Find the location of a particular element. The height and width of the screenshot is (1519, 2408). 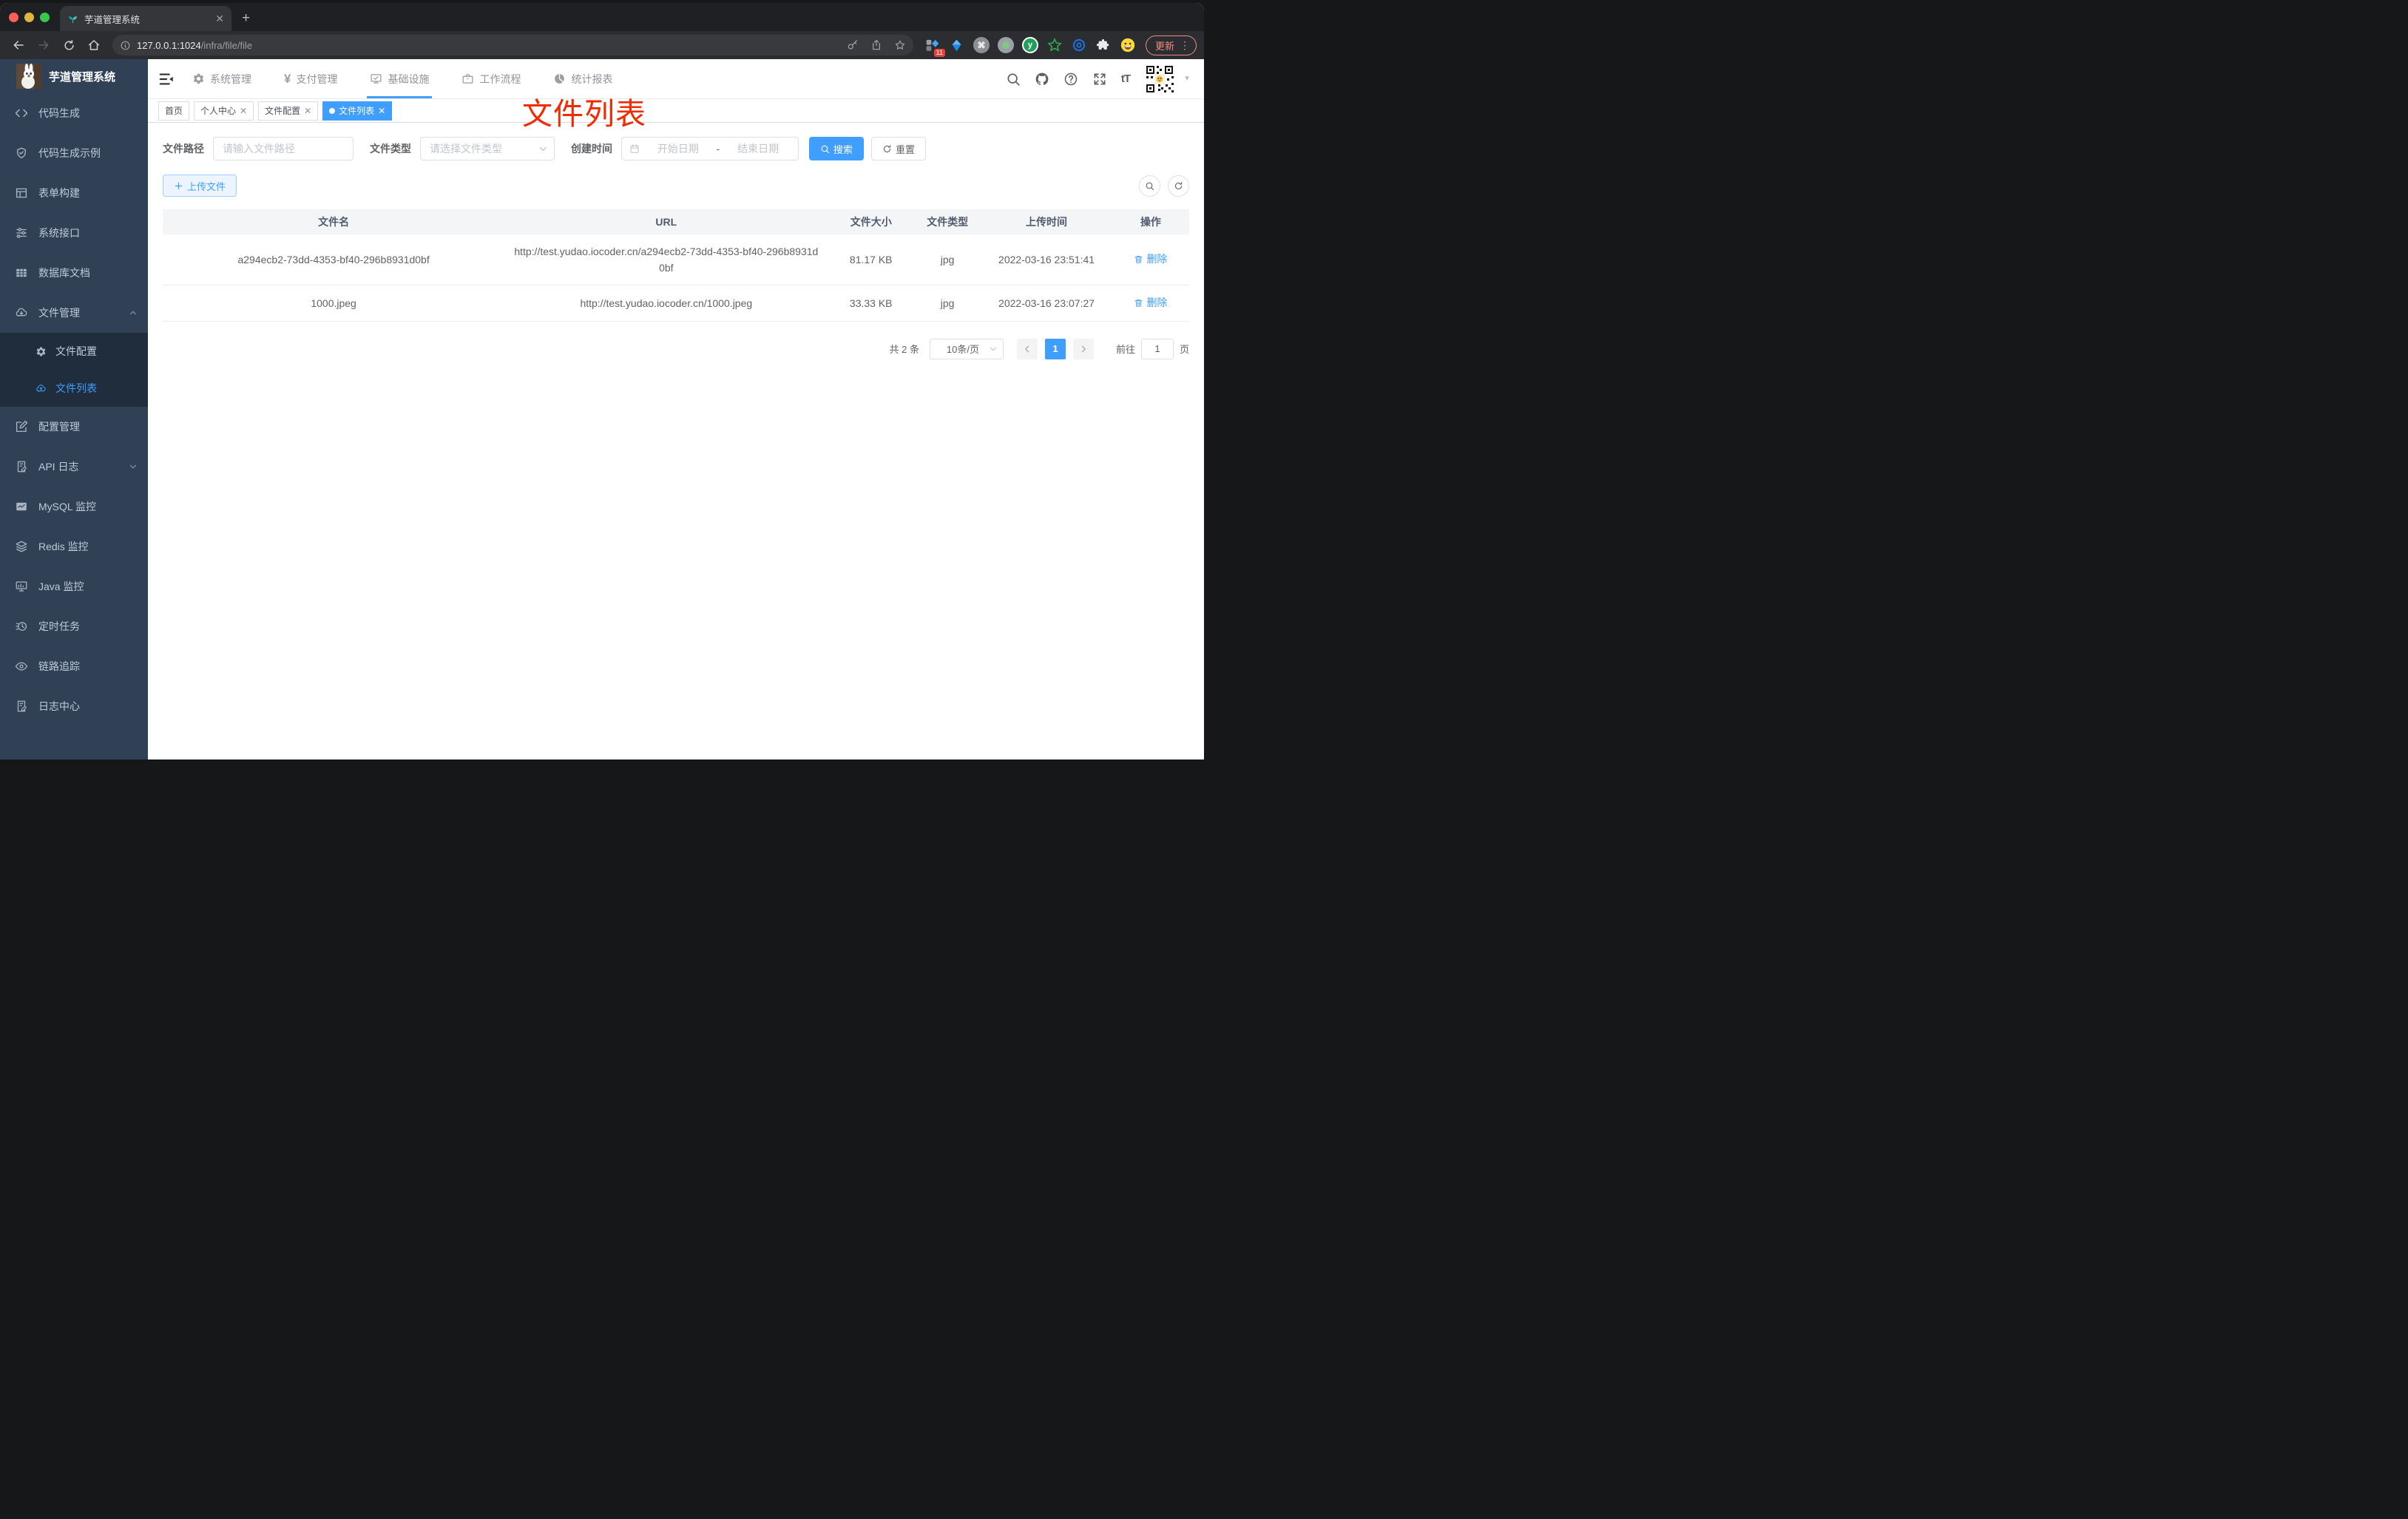

tag-file-config: 文件配置 ✕ is located at coordinates (288, 111).